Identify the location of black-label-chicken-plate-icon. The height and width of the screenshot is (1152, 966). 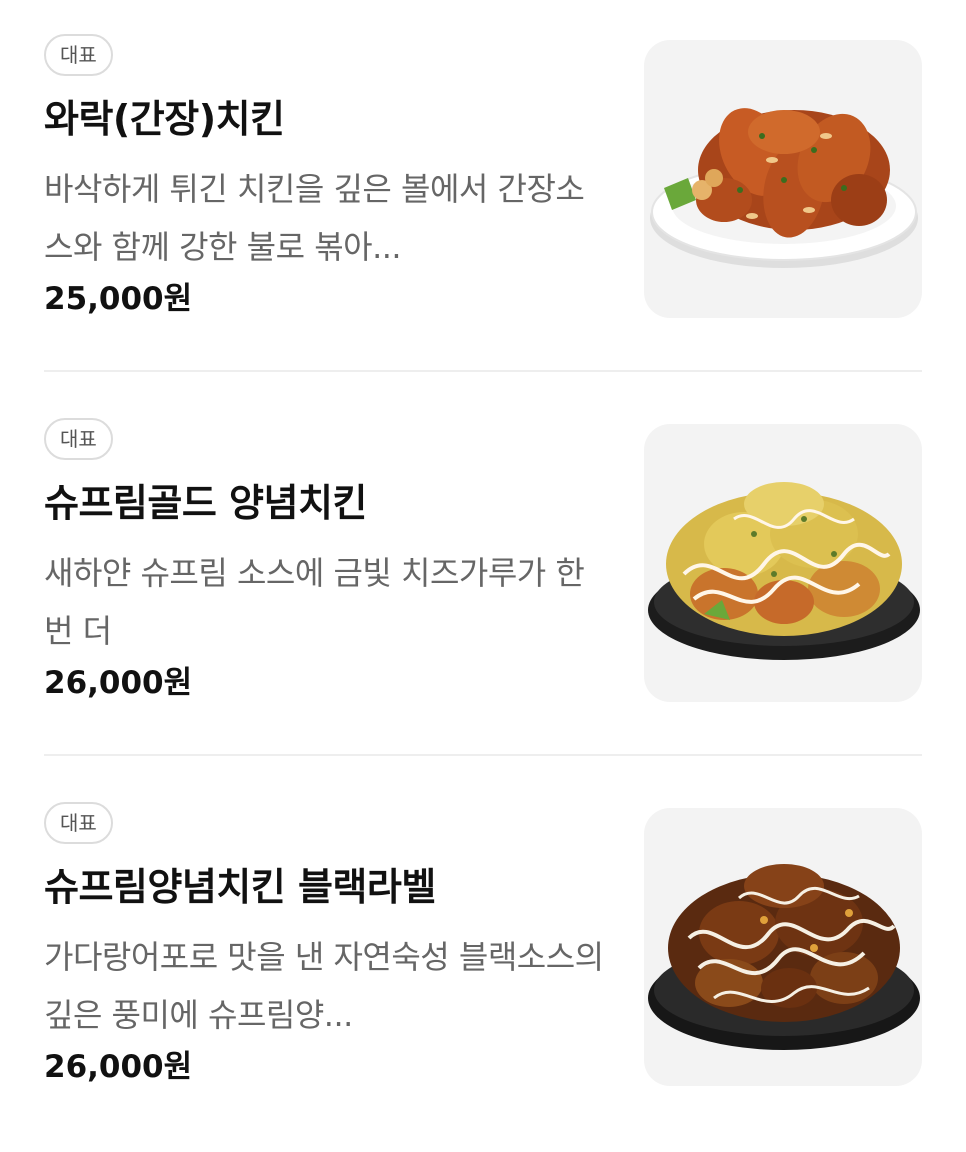
(783, 947).